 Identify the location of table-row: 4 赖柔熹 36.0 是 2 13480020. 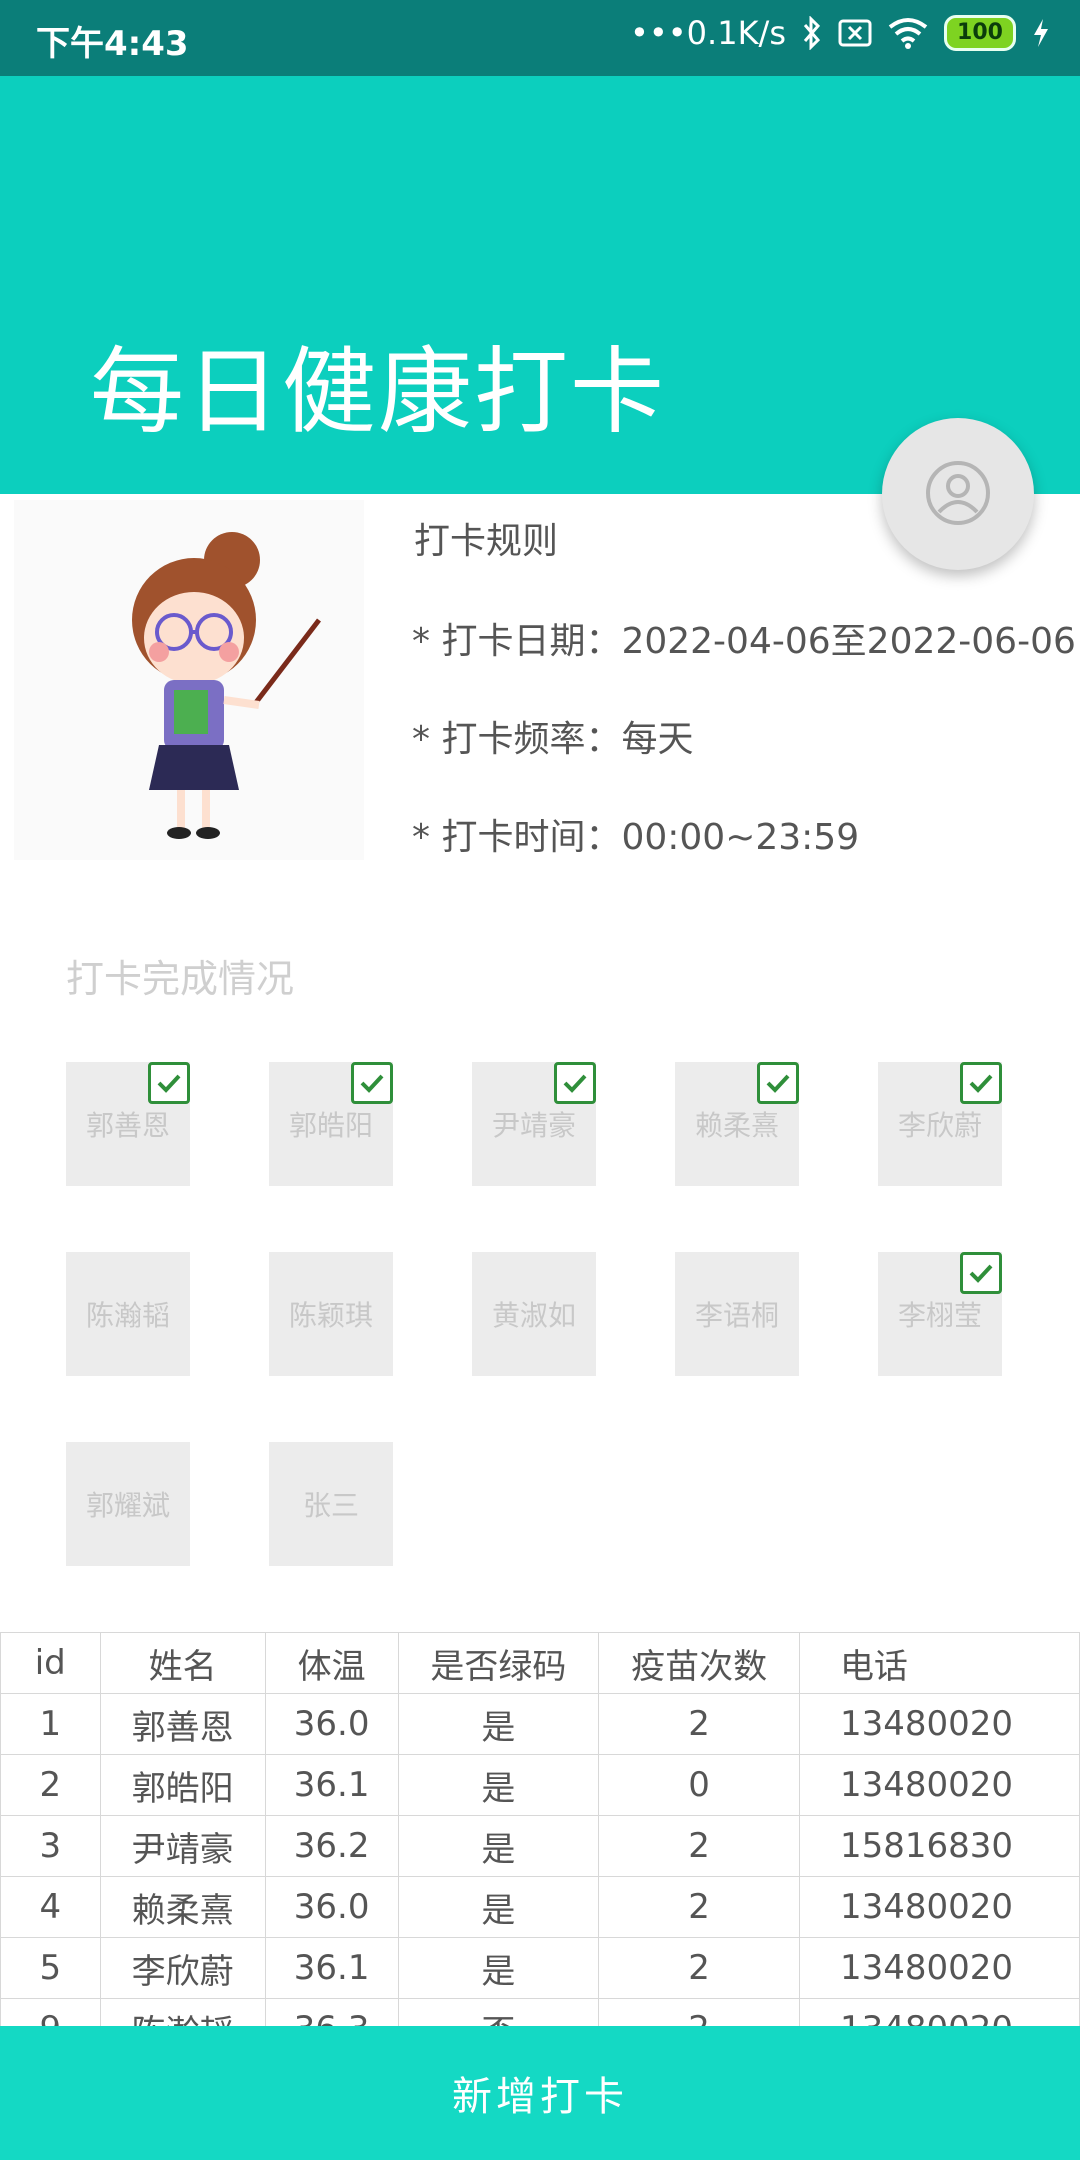
(540, 1907).